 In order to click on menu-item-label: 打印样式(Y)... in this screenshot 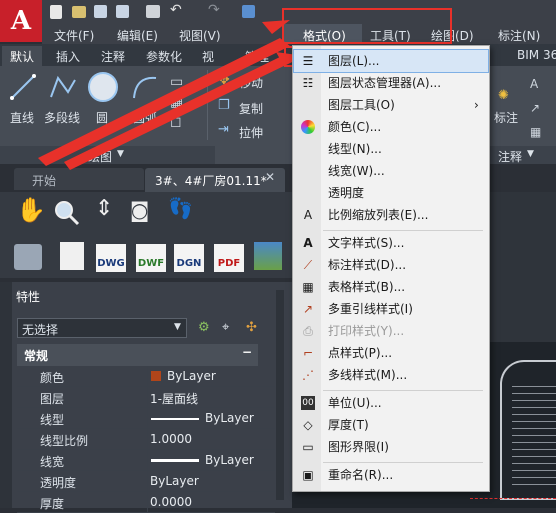, I will do `click(366, 331)`.